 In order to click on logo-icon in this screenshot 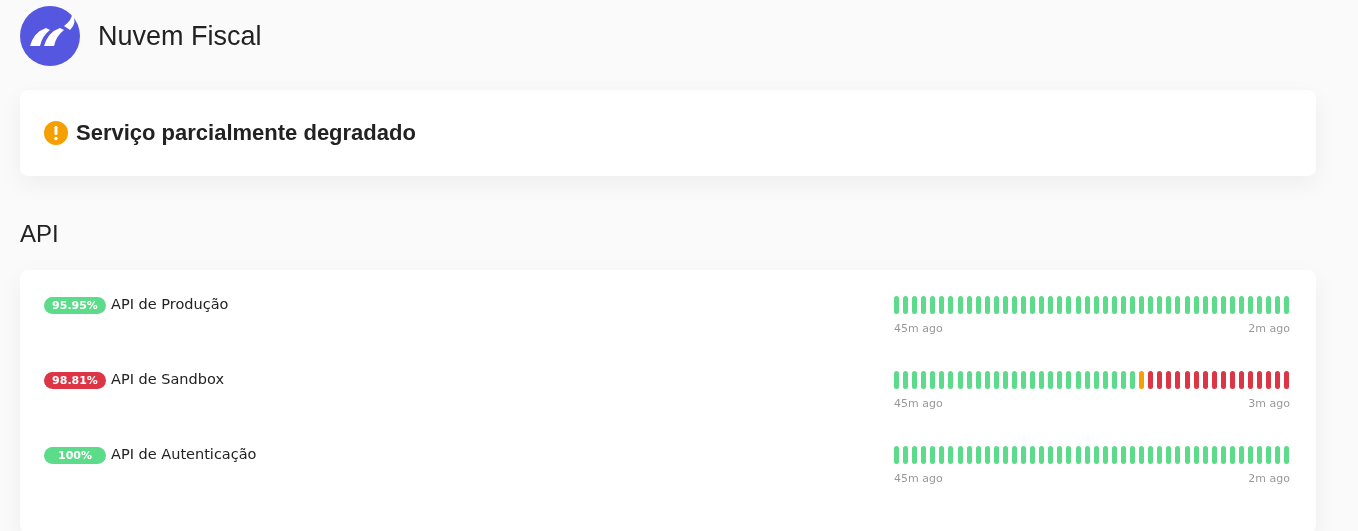, I will do `click(50, 36)`.